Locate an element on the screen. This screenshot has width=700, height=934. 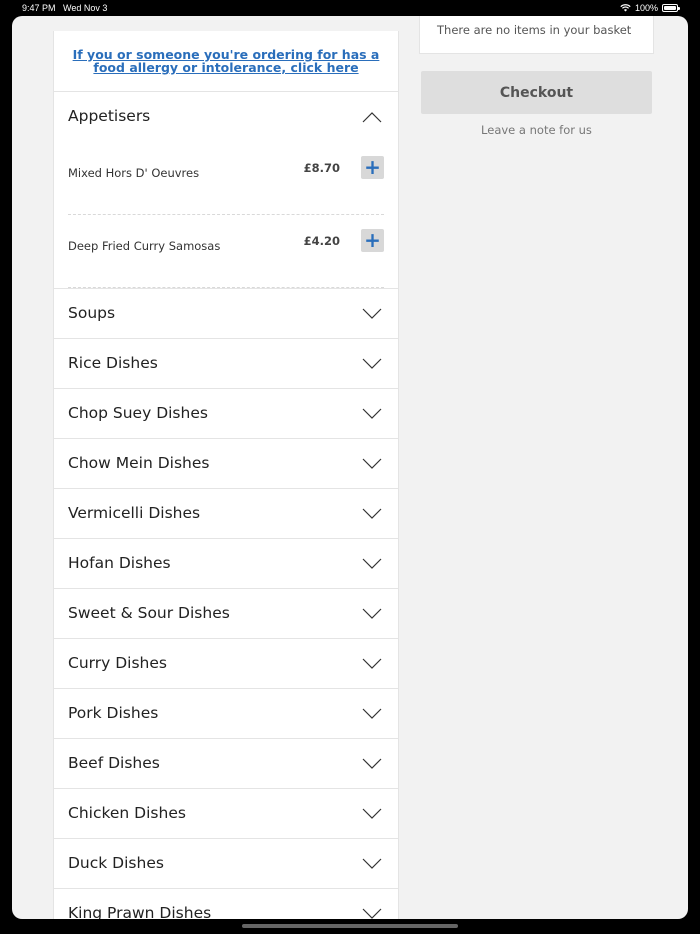
category-label: Hofan Dishes is located at coordinates (119, 563).